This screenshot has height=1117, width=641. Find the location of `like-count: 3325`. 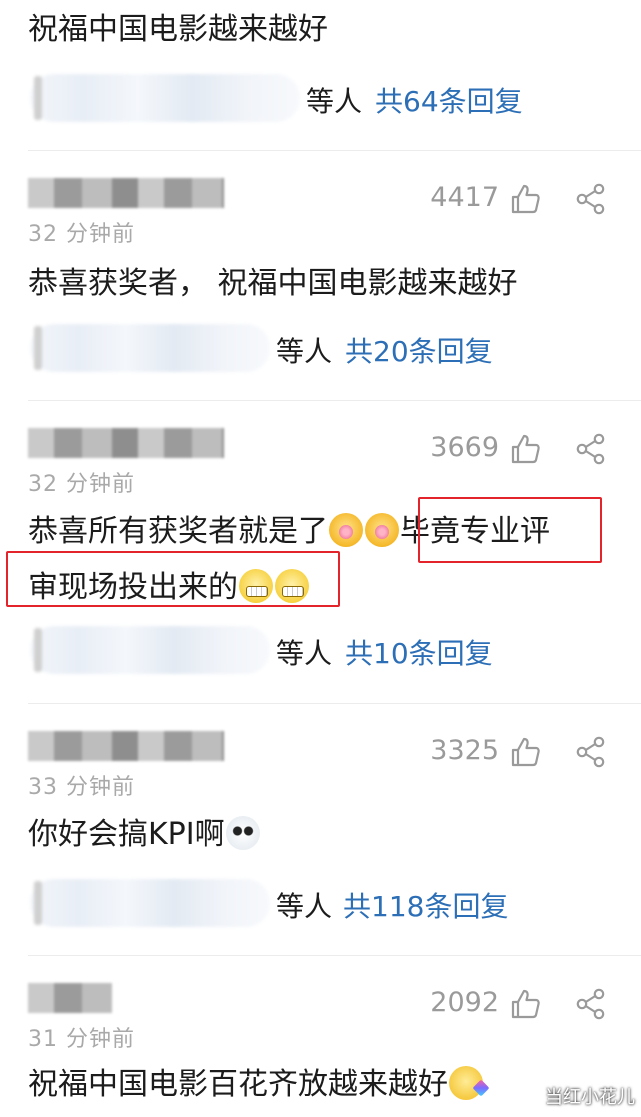

like-count: 3325 is located at coordinates (464, 750).